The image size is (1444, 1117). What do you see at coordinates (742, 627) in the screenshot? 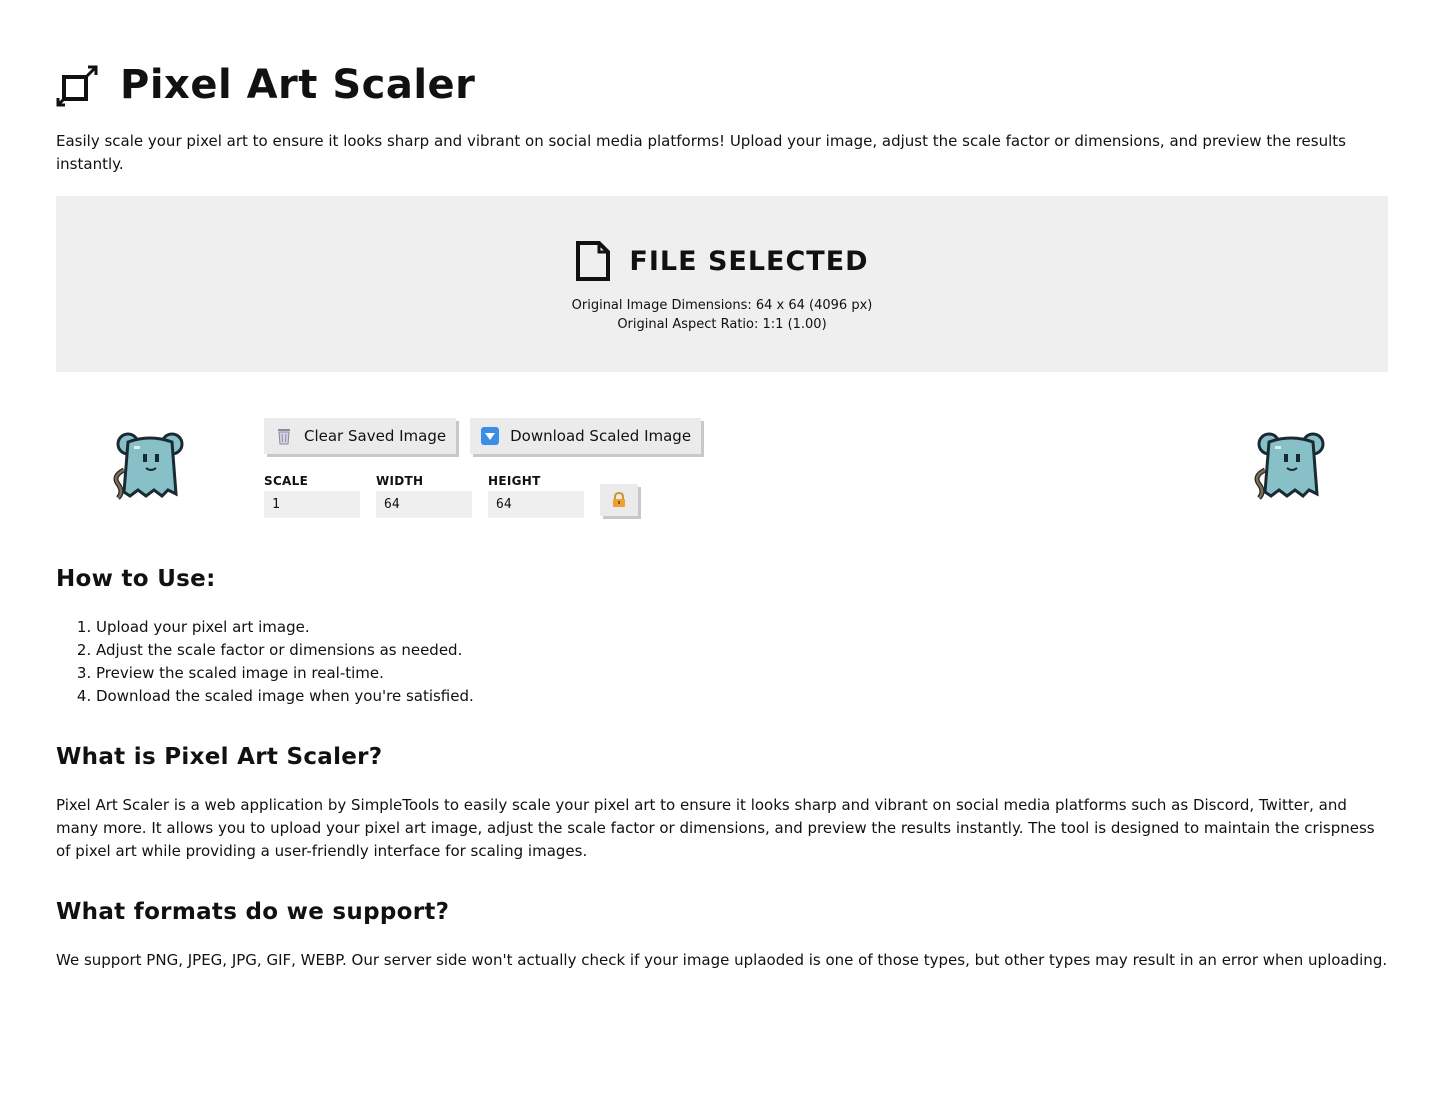
I see `list-item: Upload your pixel art image.` at bounding box center [742, 627].